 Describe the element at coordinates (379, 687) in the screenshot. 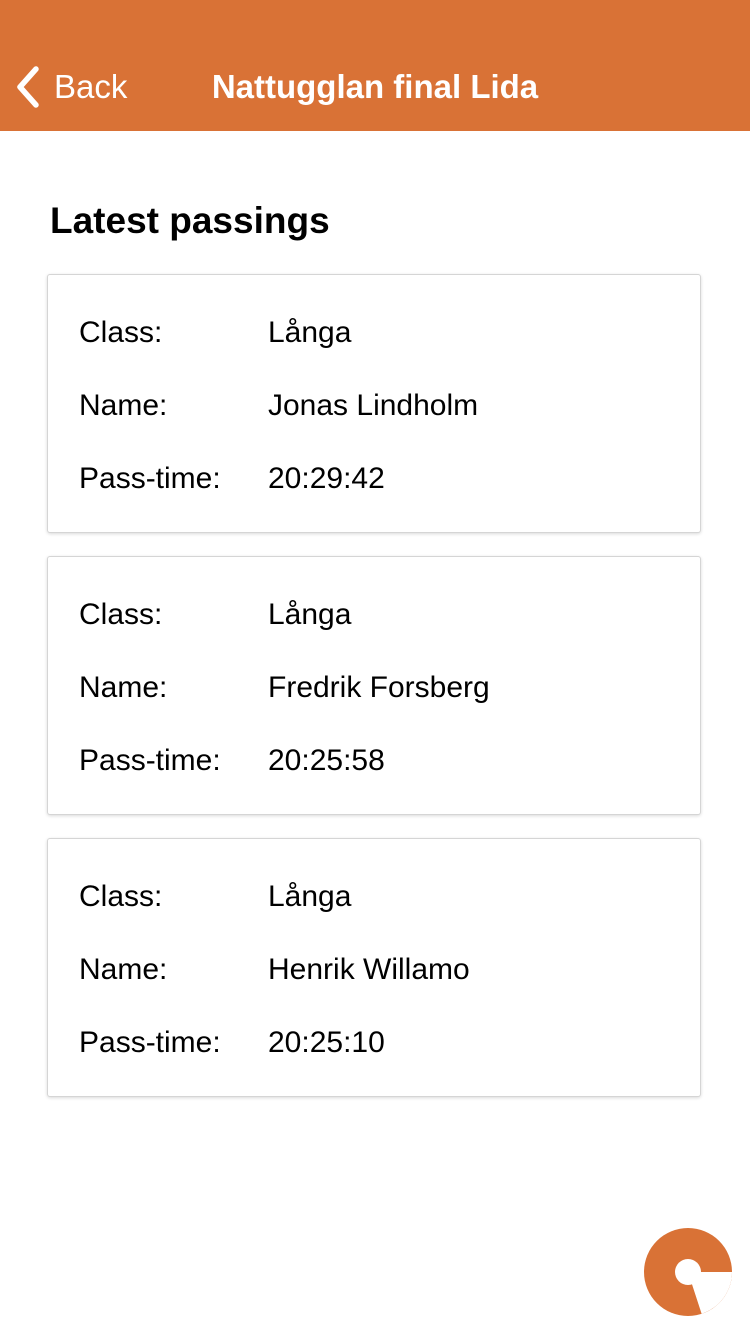

I see `name-value: Fredrik Forsberg` at that location.